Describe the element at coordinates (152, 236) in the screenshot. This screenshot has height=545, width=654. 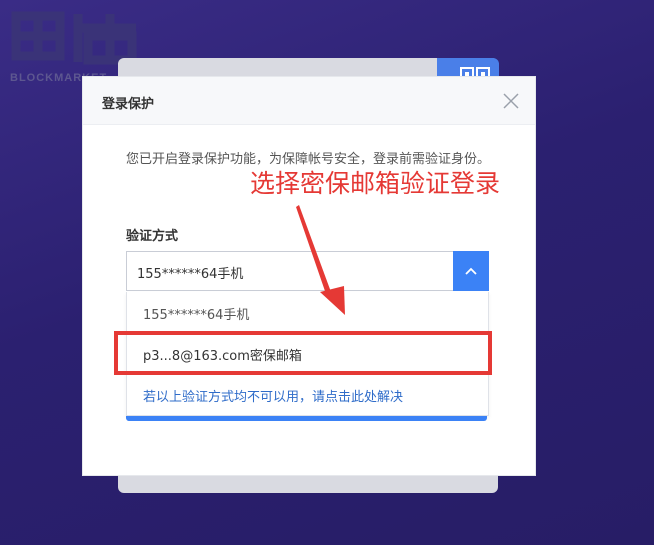
I see `verification-method-label: 验证方式` at that location.